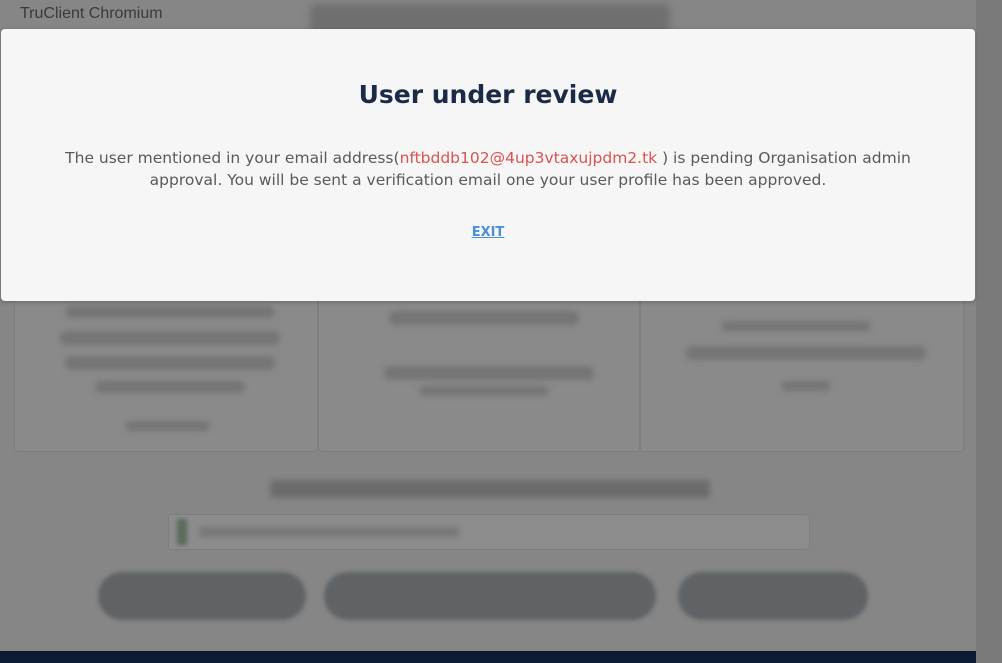  I want to click on window-title: TruClient Chromium, so click(91, 13).